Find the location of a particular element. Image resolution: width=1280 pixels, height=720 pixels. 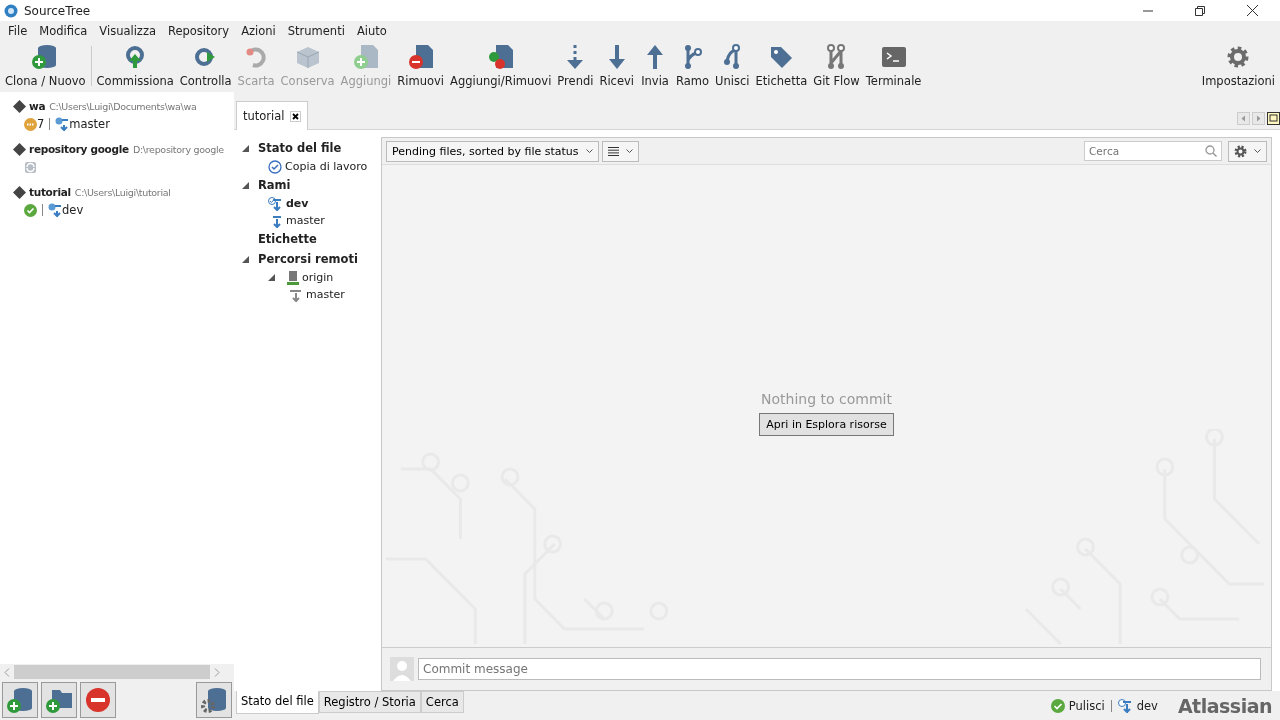

search-icon is located at coordinates (1211, 151).